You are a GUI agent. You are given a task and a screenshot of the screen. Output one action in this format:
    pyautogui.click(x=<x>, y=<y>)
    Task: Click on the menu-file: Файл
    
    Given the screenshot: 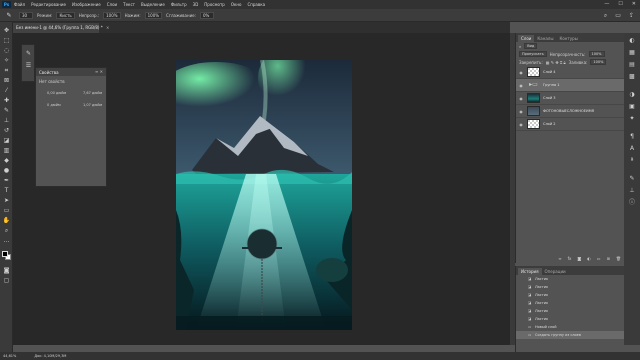 What is the action you would take?
    pyautogui.click(x=19, y=4)
    